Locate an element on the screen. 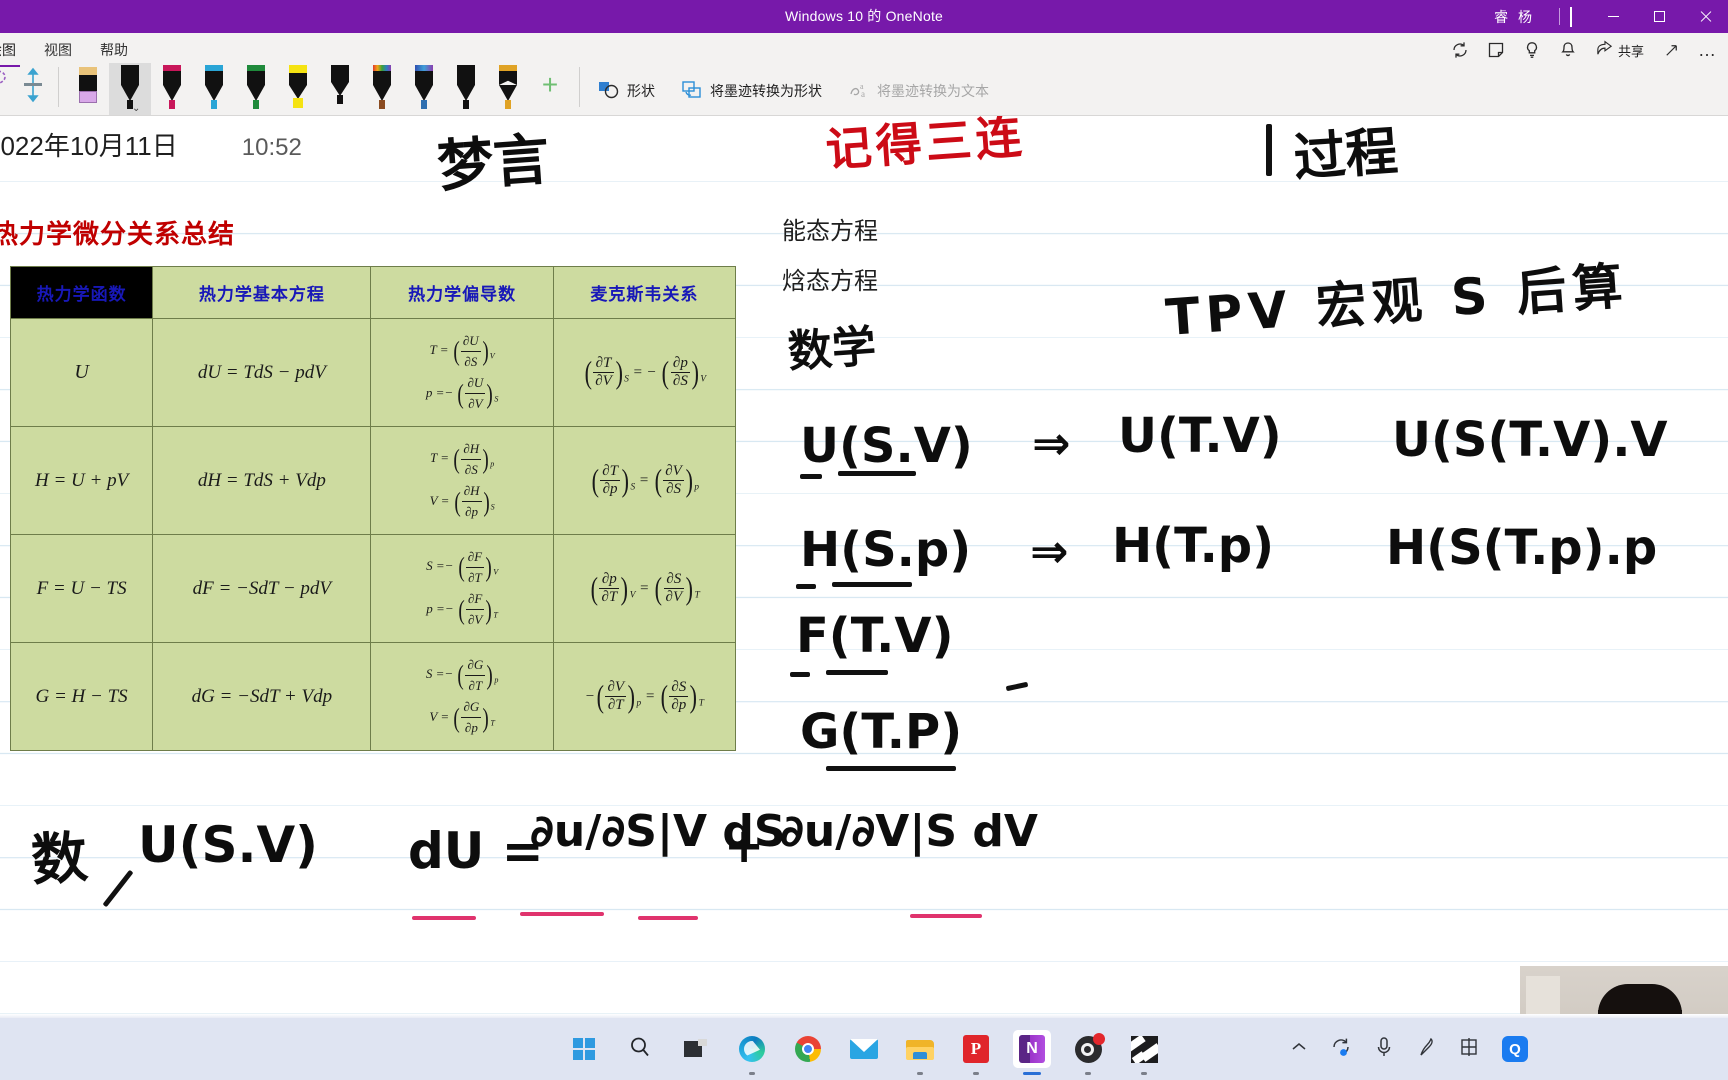 The image size is (1728, 1080). qq-icon: Q is located at coordinates (1515, 1049).